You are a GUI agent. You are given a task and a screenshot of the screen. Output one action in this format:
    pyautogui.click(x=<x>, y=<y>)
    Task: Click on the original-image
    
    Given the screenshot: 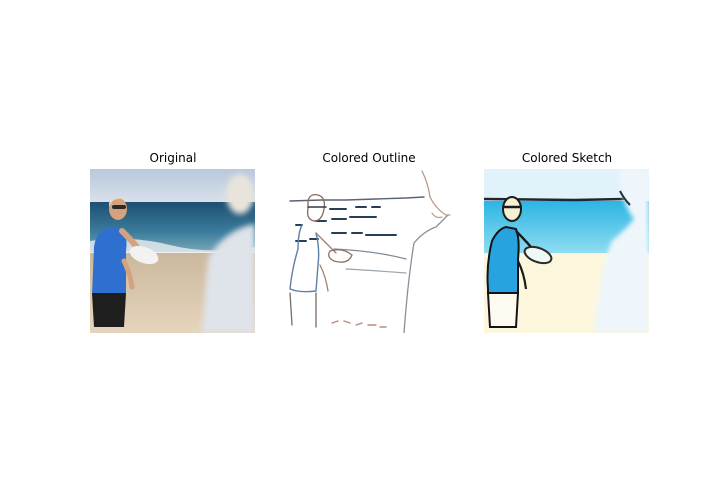 What is the action you would take?
    pyautogui.click(x=172, y=251)
    